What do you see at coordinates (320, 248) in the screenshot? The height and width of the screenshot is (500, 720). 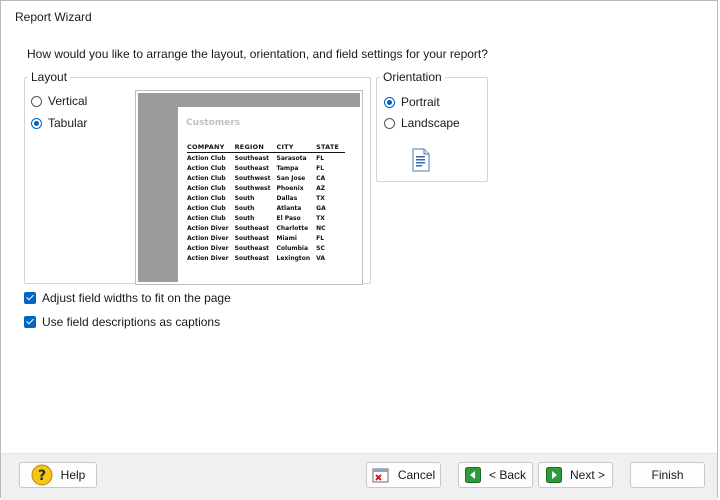 I see `preview-cell: SC` at bounding box center [320, 248].